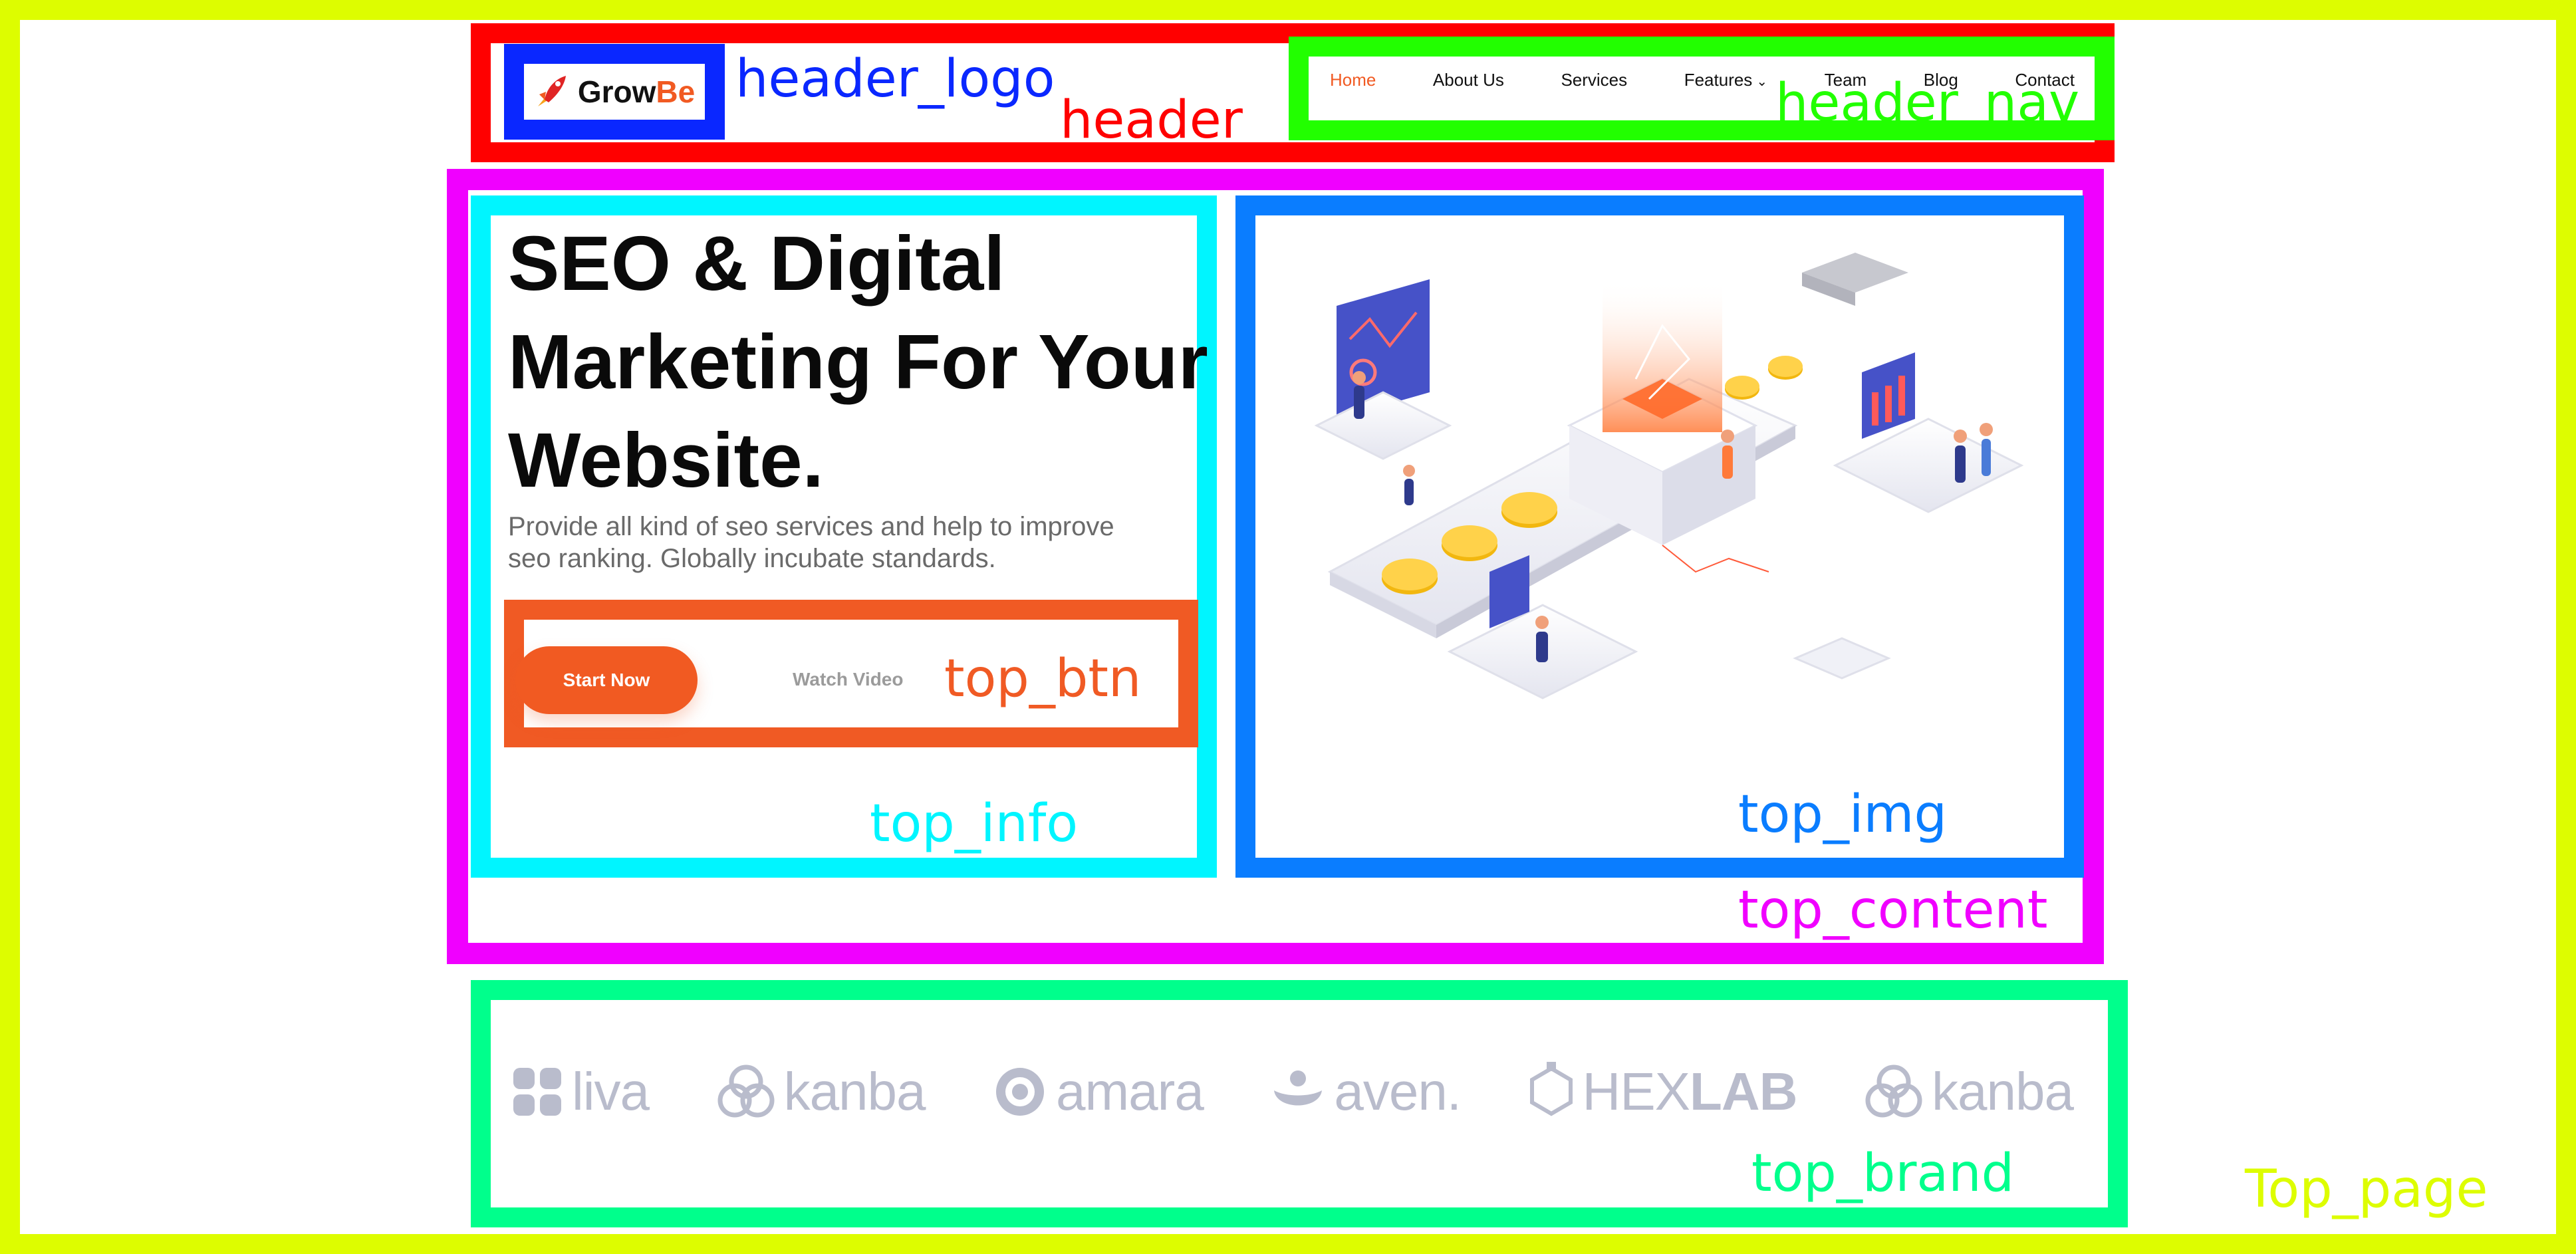 The height and width of the screenshot is (1254, 2576). What do you see at coordinates (975, 824) in the screenshot?
I see `annotation-top-info: top_info` at bounding box center [975, 824].